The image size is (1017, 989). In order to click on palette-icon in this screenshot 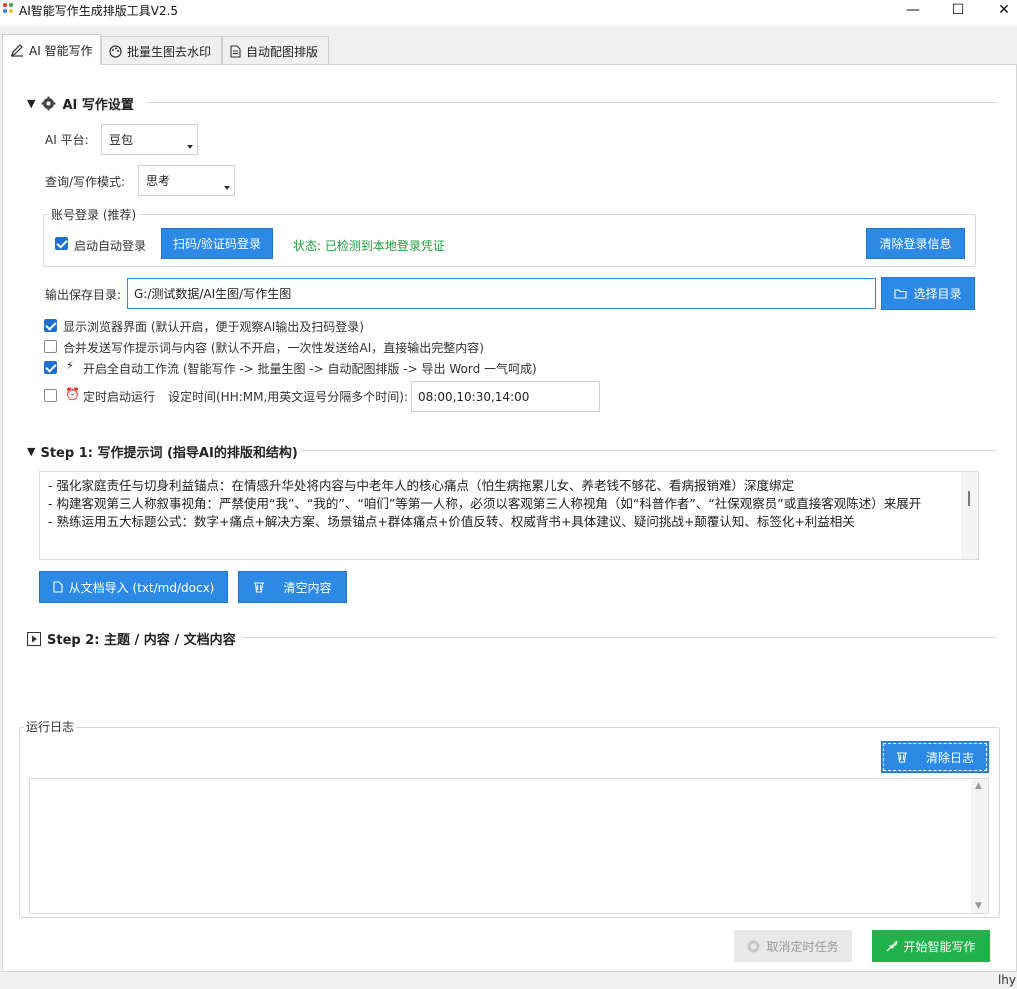, I will do `click(115, 51)`.